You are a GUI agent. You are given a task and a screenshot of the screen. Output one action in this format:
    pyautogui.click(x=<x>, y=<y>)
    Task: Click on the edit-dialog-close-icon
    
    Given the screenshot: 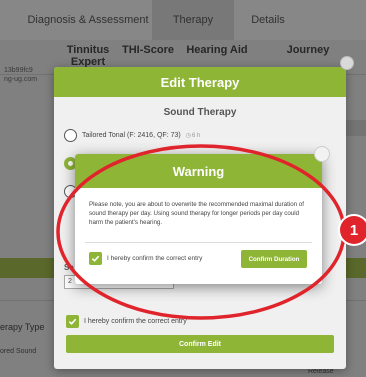 What is the action you would take?
    pyautogui.click(x=347, y=63)
    